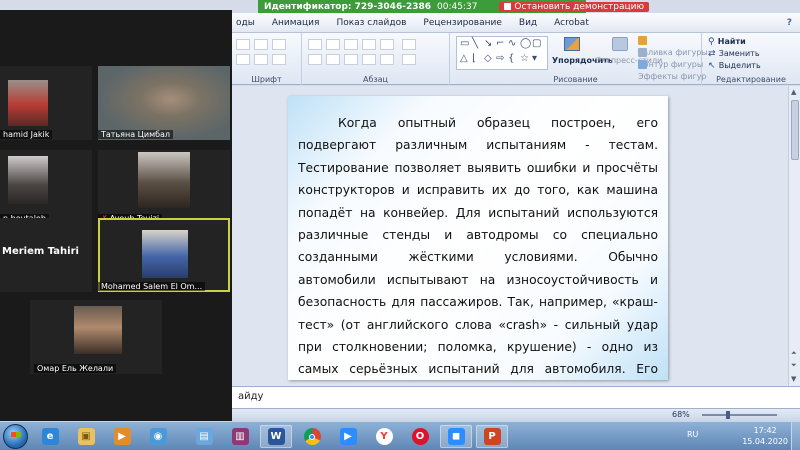 The image size is (800, 450). What do you see at coordinates (795, 130) in the screenshot?
I see `scrollbar-thumb` at bounding box center [795, 130].